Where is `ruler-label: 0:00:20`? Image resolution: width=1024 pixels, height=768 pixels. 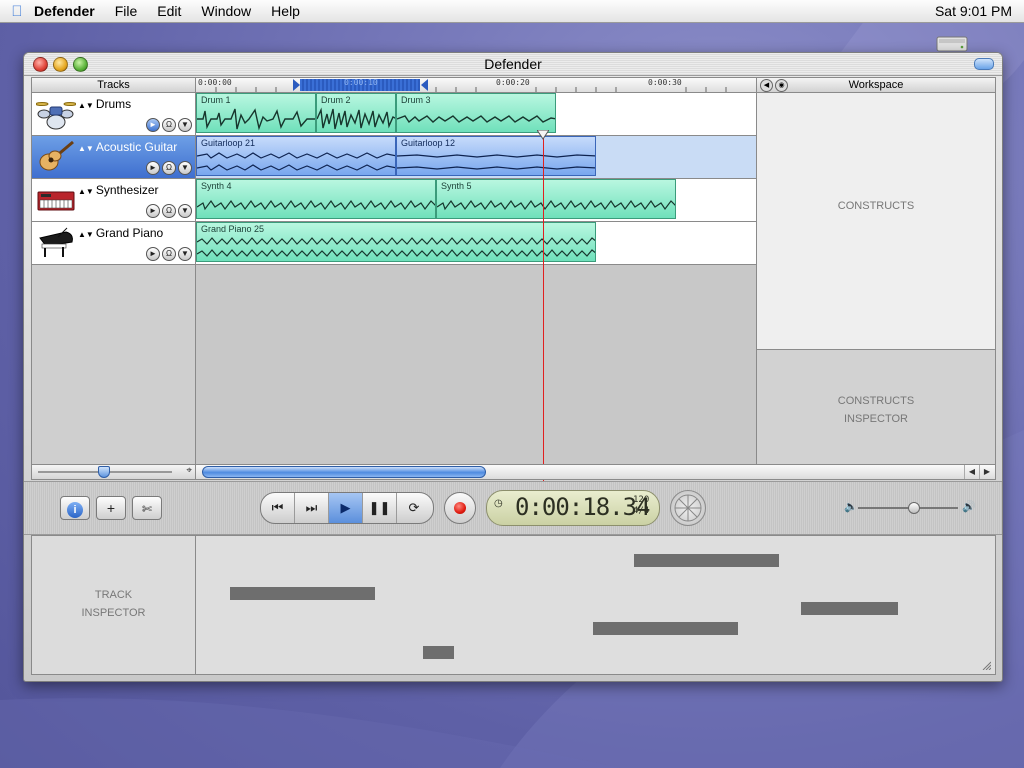 ruler-label: 0:00:20 is located at coordinates (513, 82).